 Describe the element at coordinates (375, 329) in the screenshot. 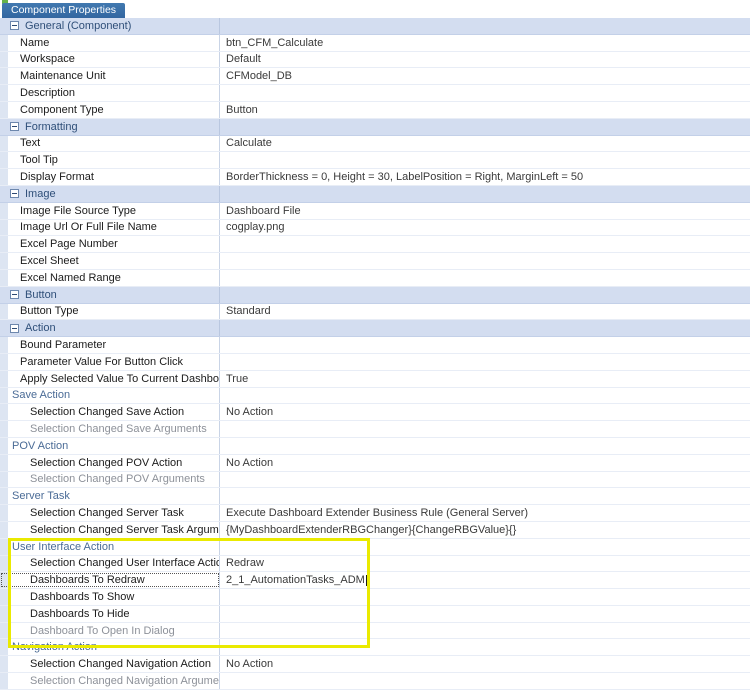

I see `property-group-header-row: Action` at that location.